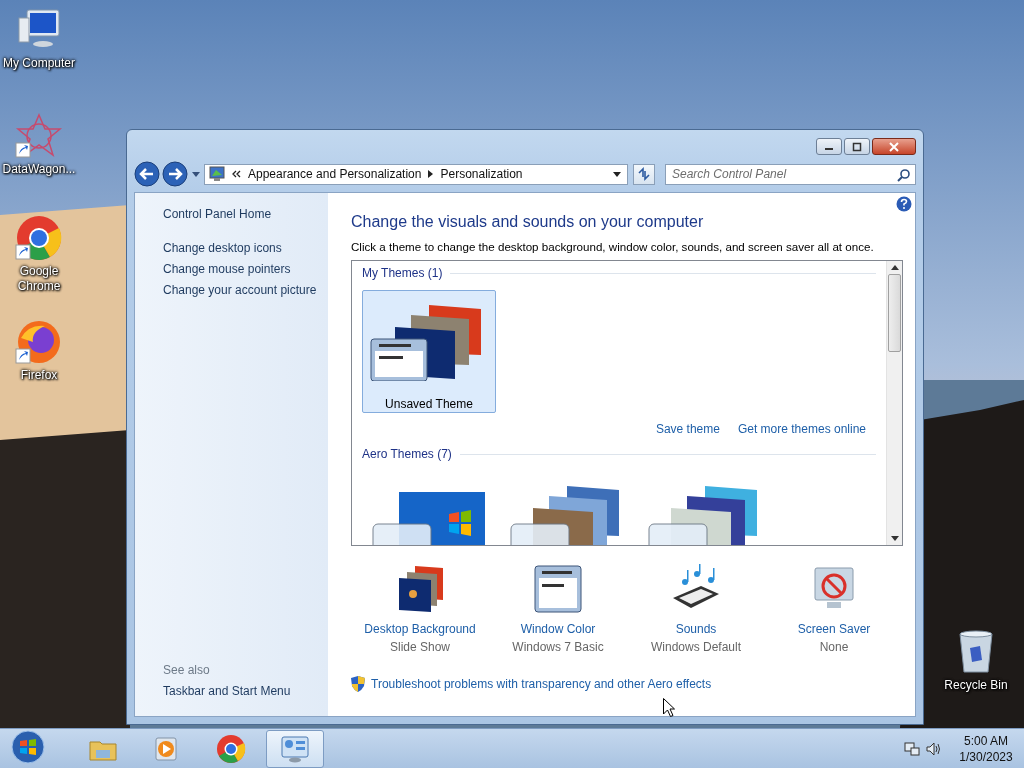  Describe the element at coordinates (986, 756) in the screenshot. I see `clock-date: 1/30/2023` at that location.